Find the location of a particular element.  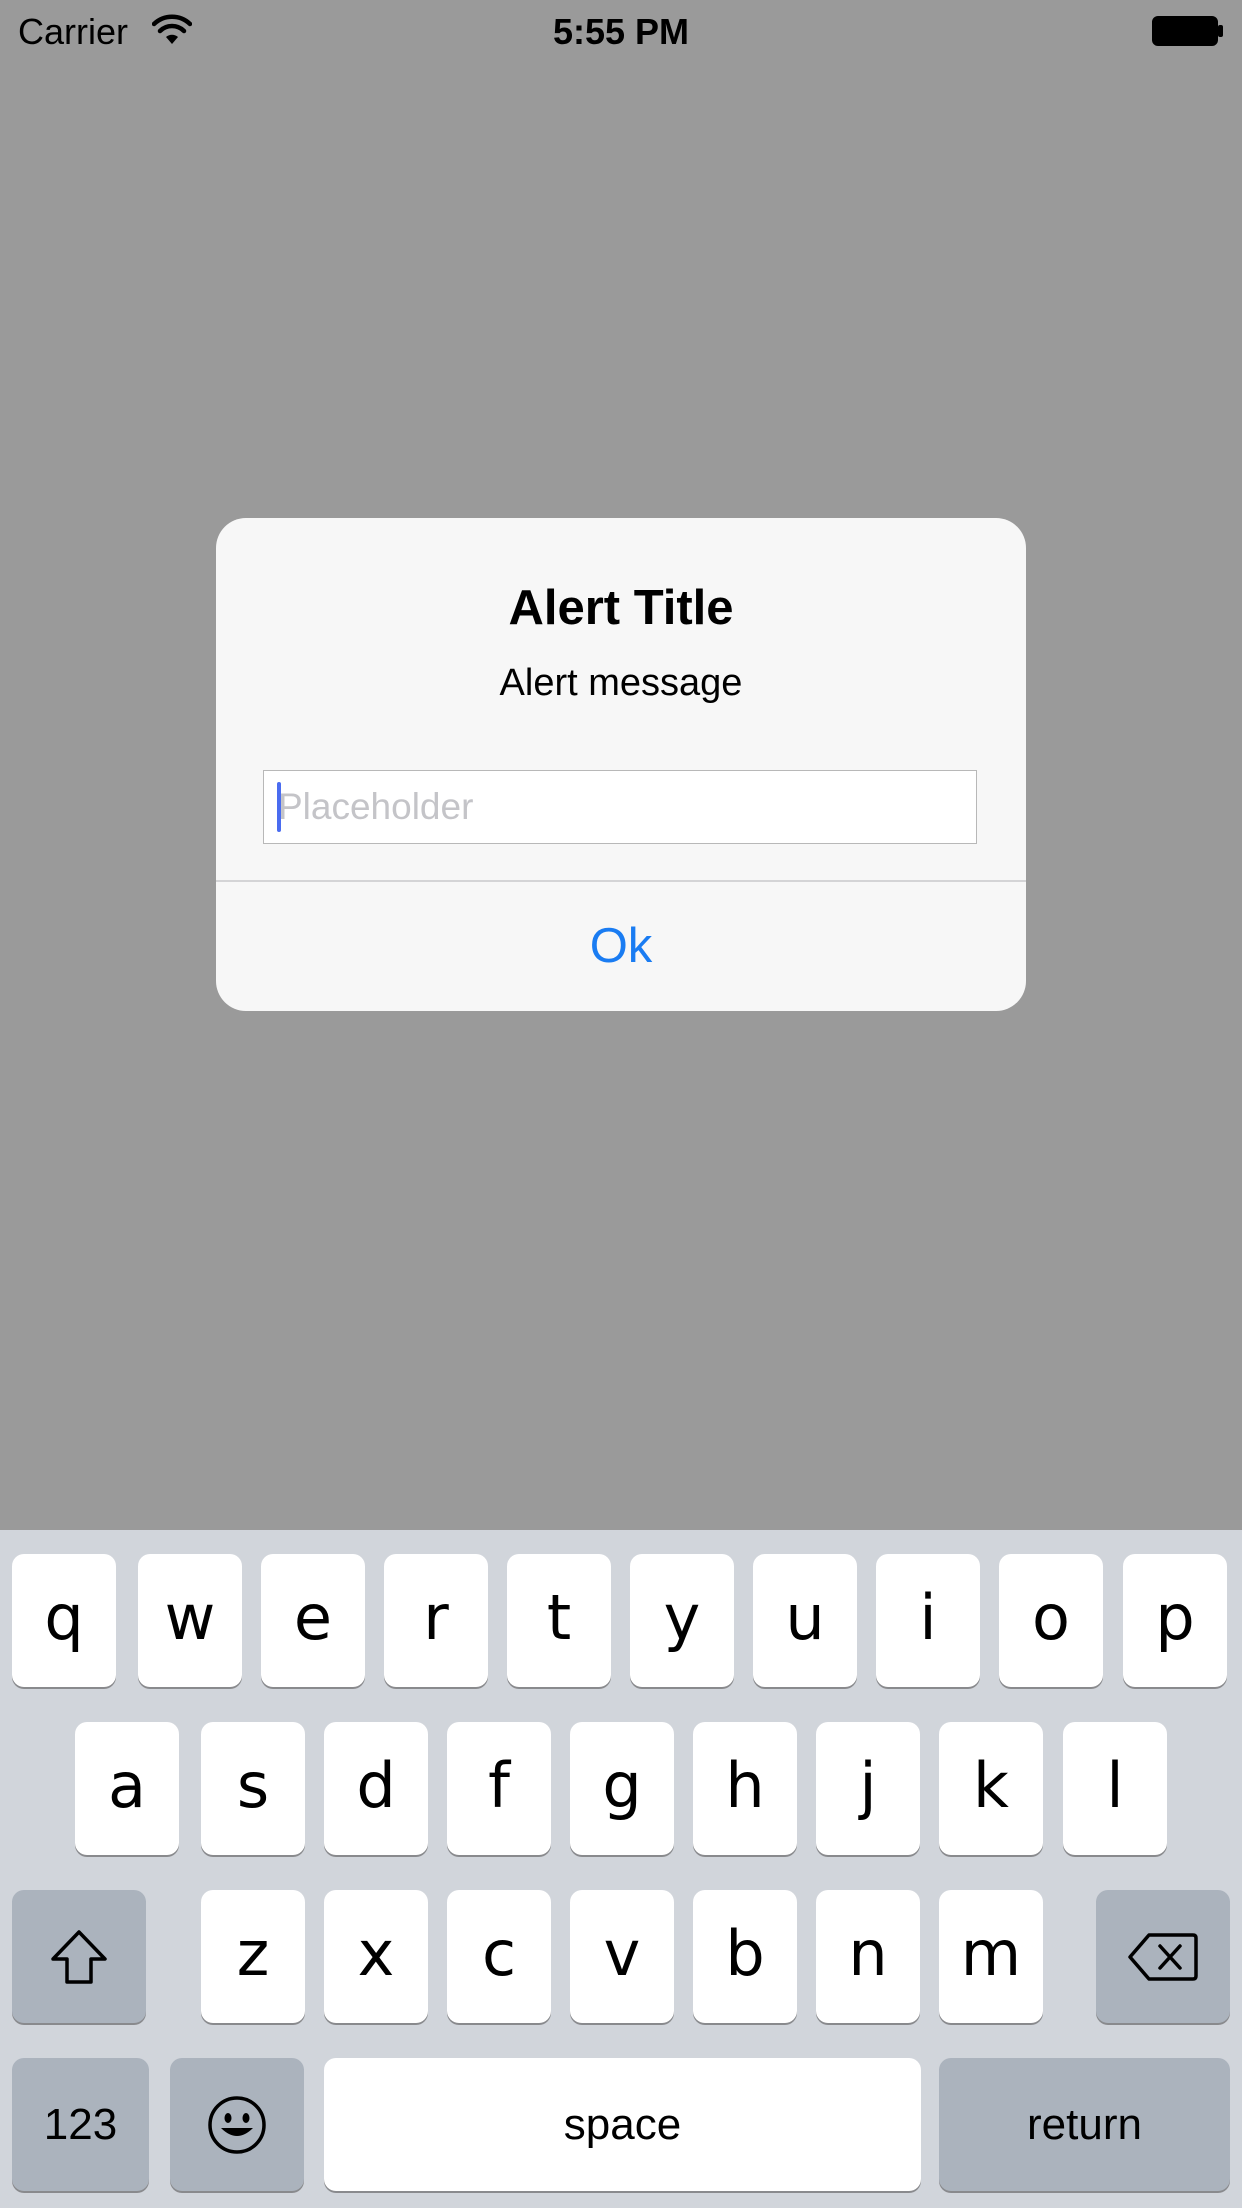

key-label: p is located at coordinates (1175, 1617).